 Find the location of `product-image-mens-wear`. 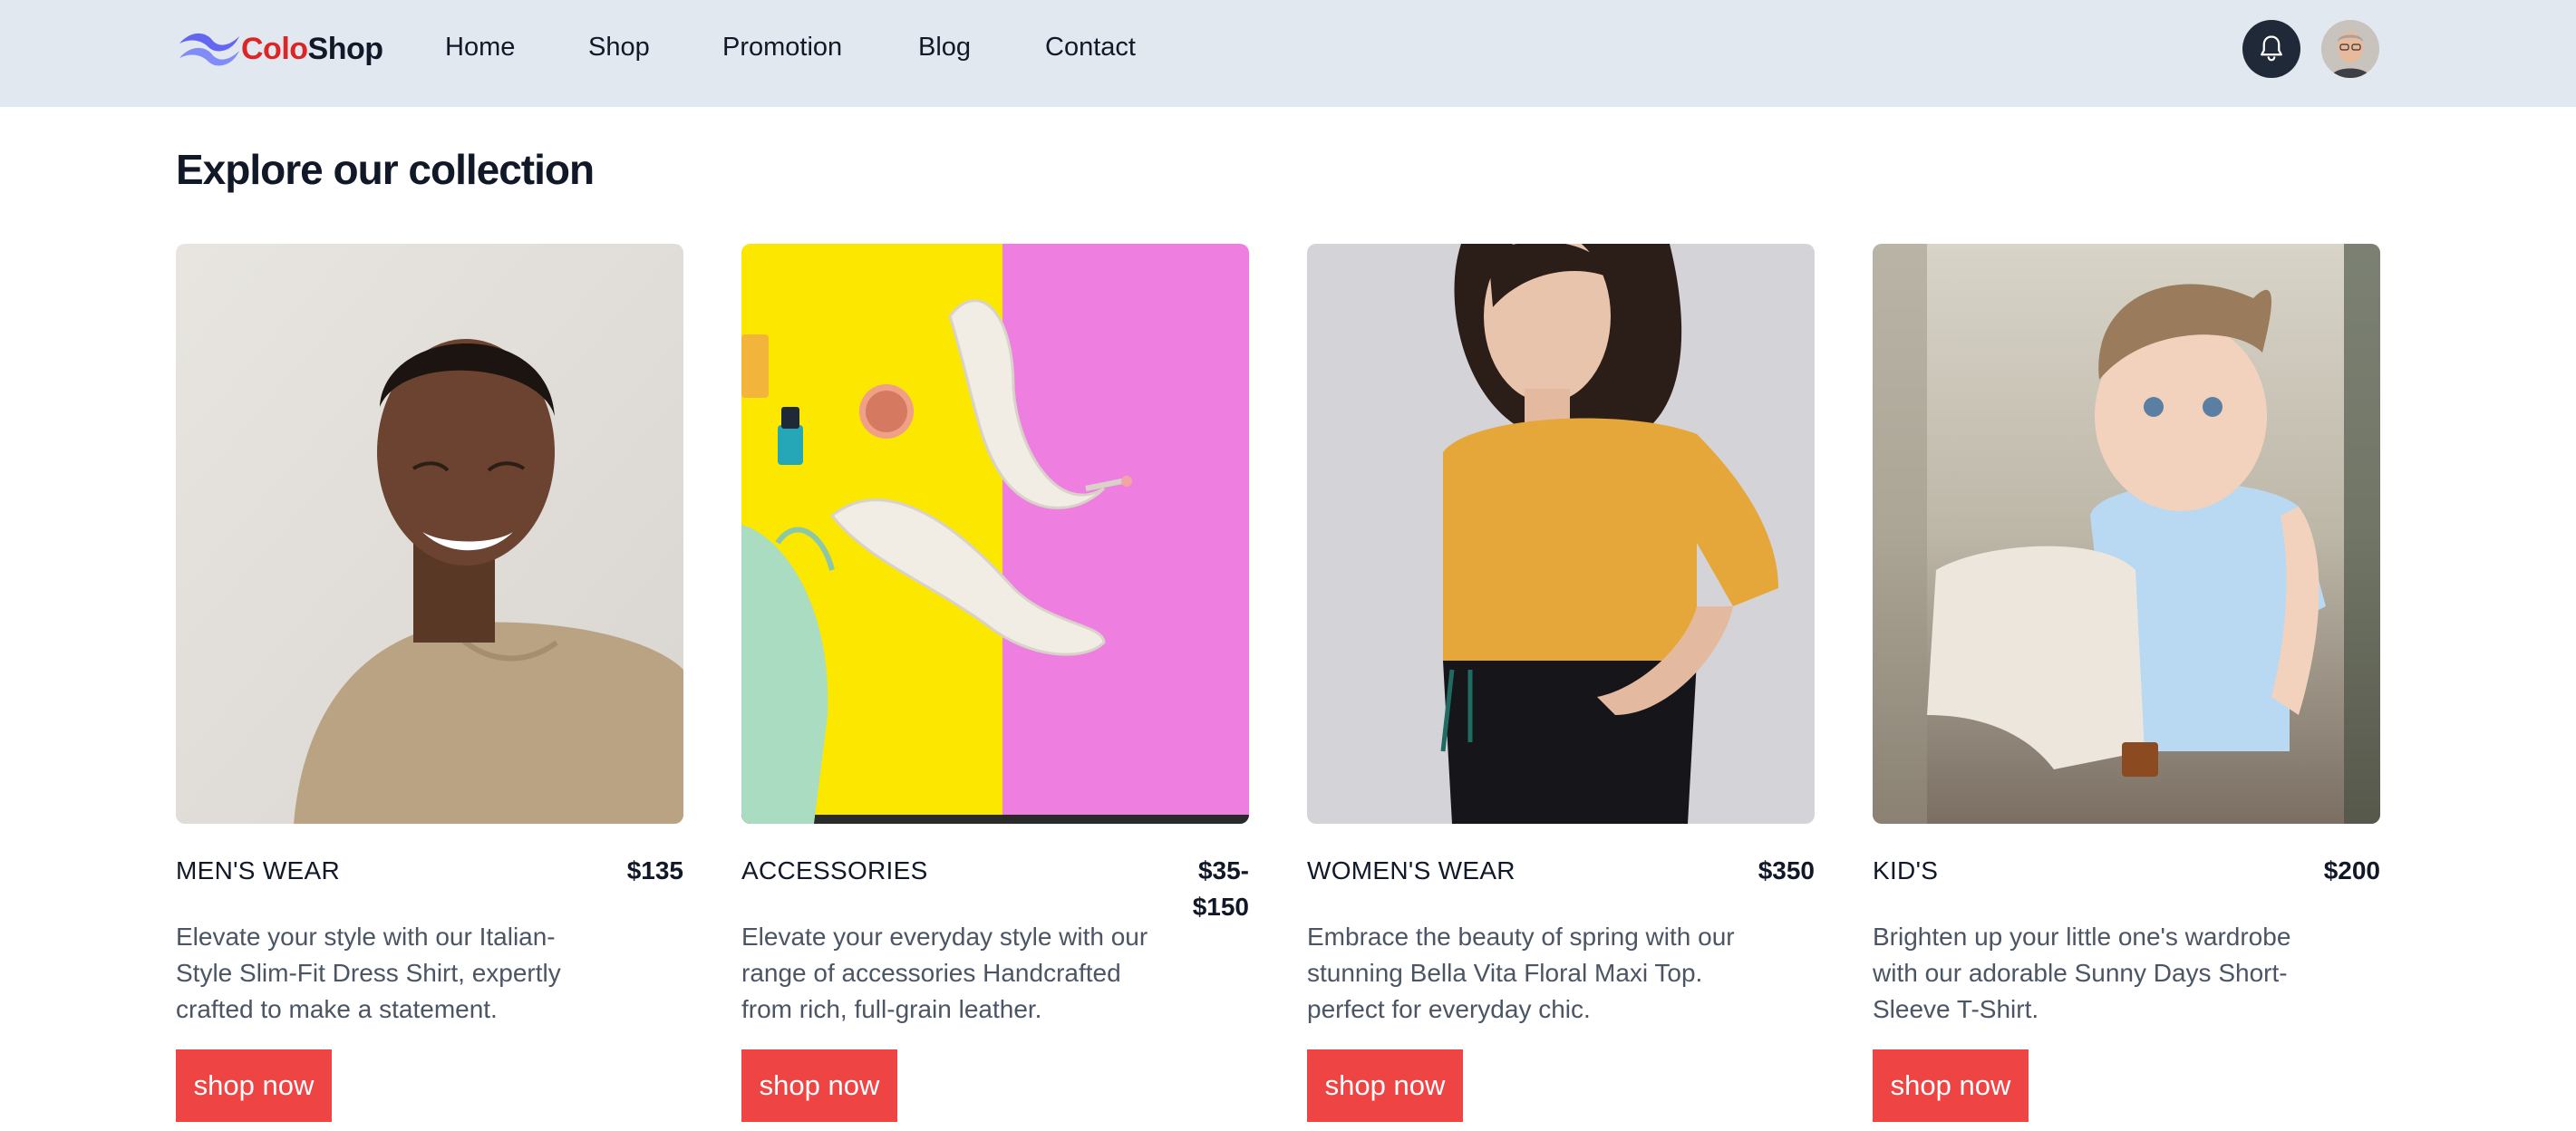

product-image-mens-wear is located at coordinates (429, 534).